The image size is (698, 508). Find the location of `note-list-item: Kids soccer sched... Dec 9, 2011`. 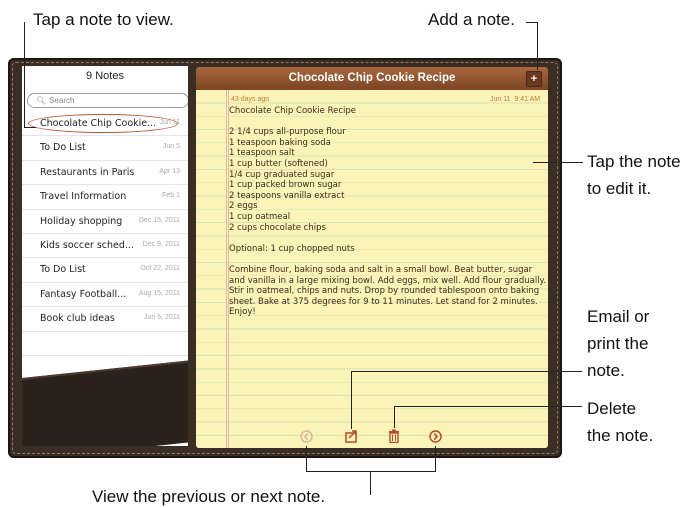

note-list-item: Kids soccer sched... Dec 9, 2011 is located at coordinates (105, 246).